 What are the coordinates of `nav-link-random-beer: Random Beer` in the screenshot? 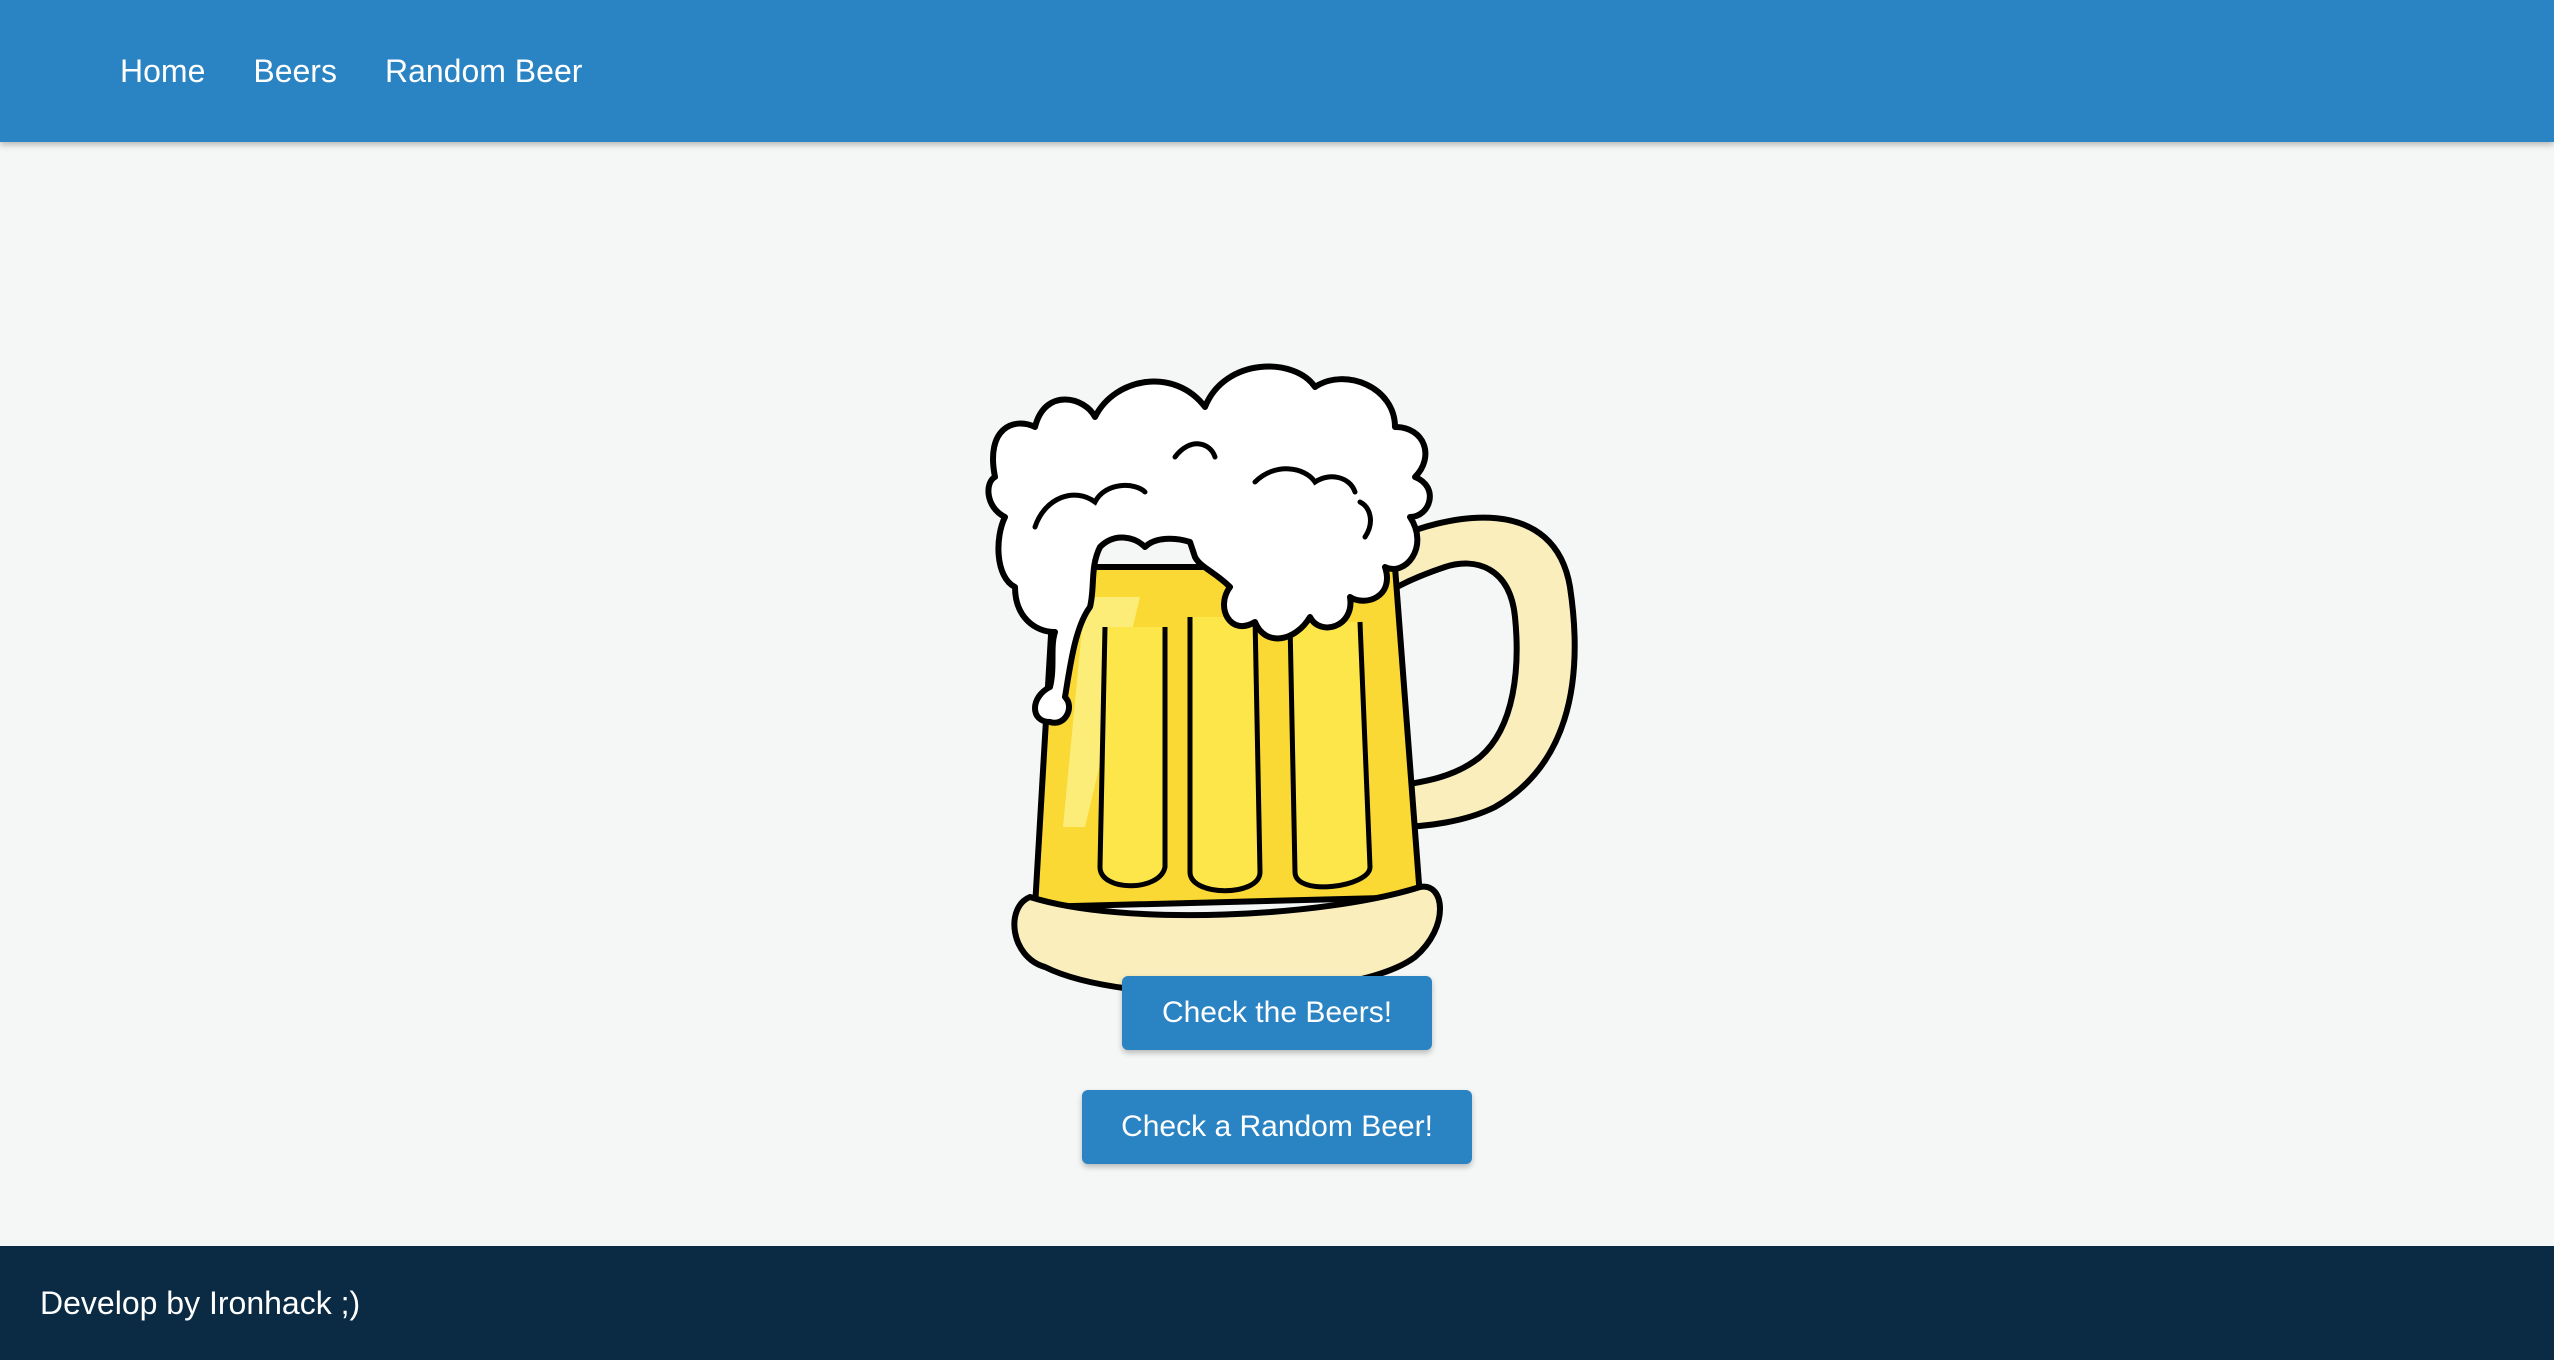 It's located at (483, 71).